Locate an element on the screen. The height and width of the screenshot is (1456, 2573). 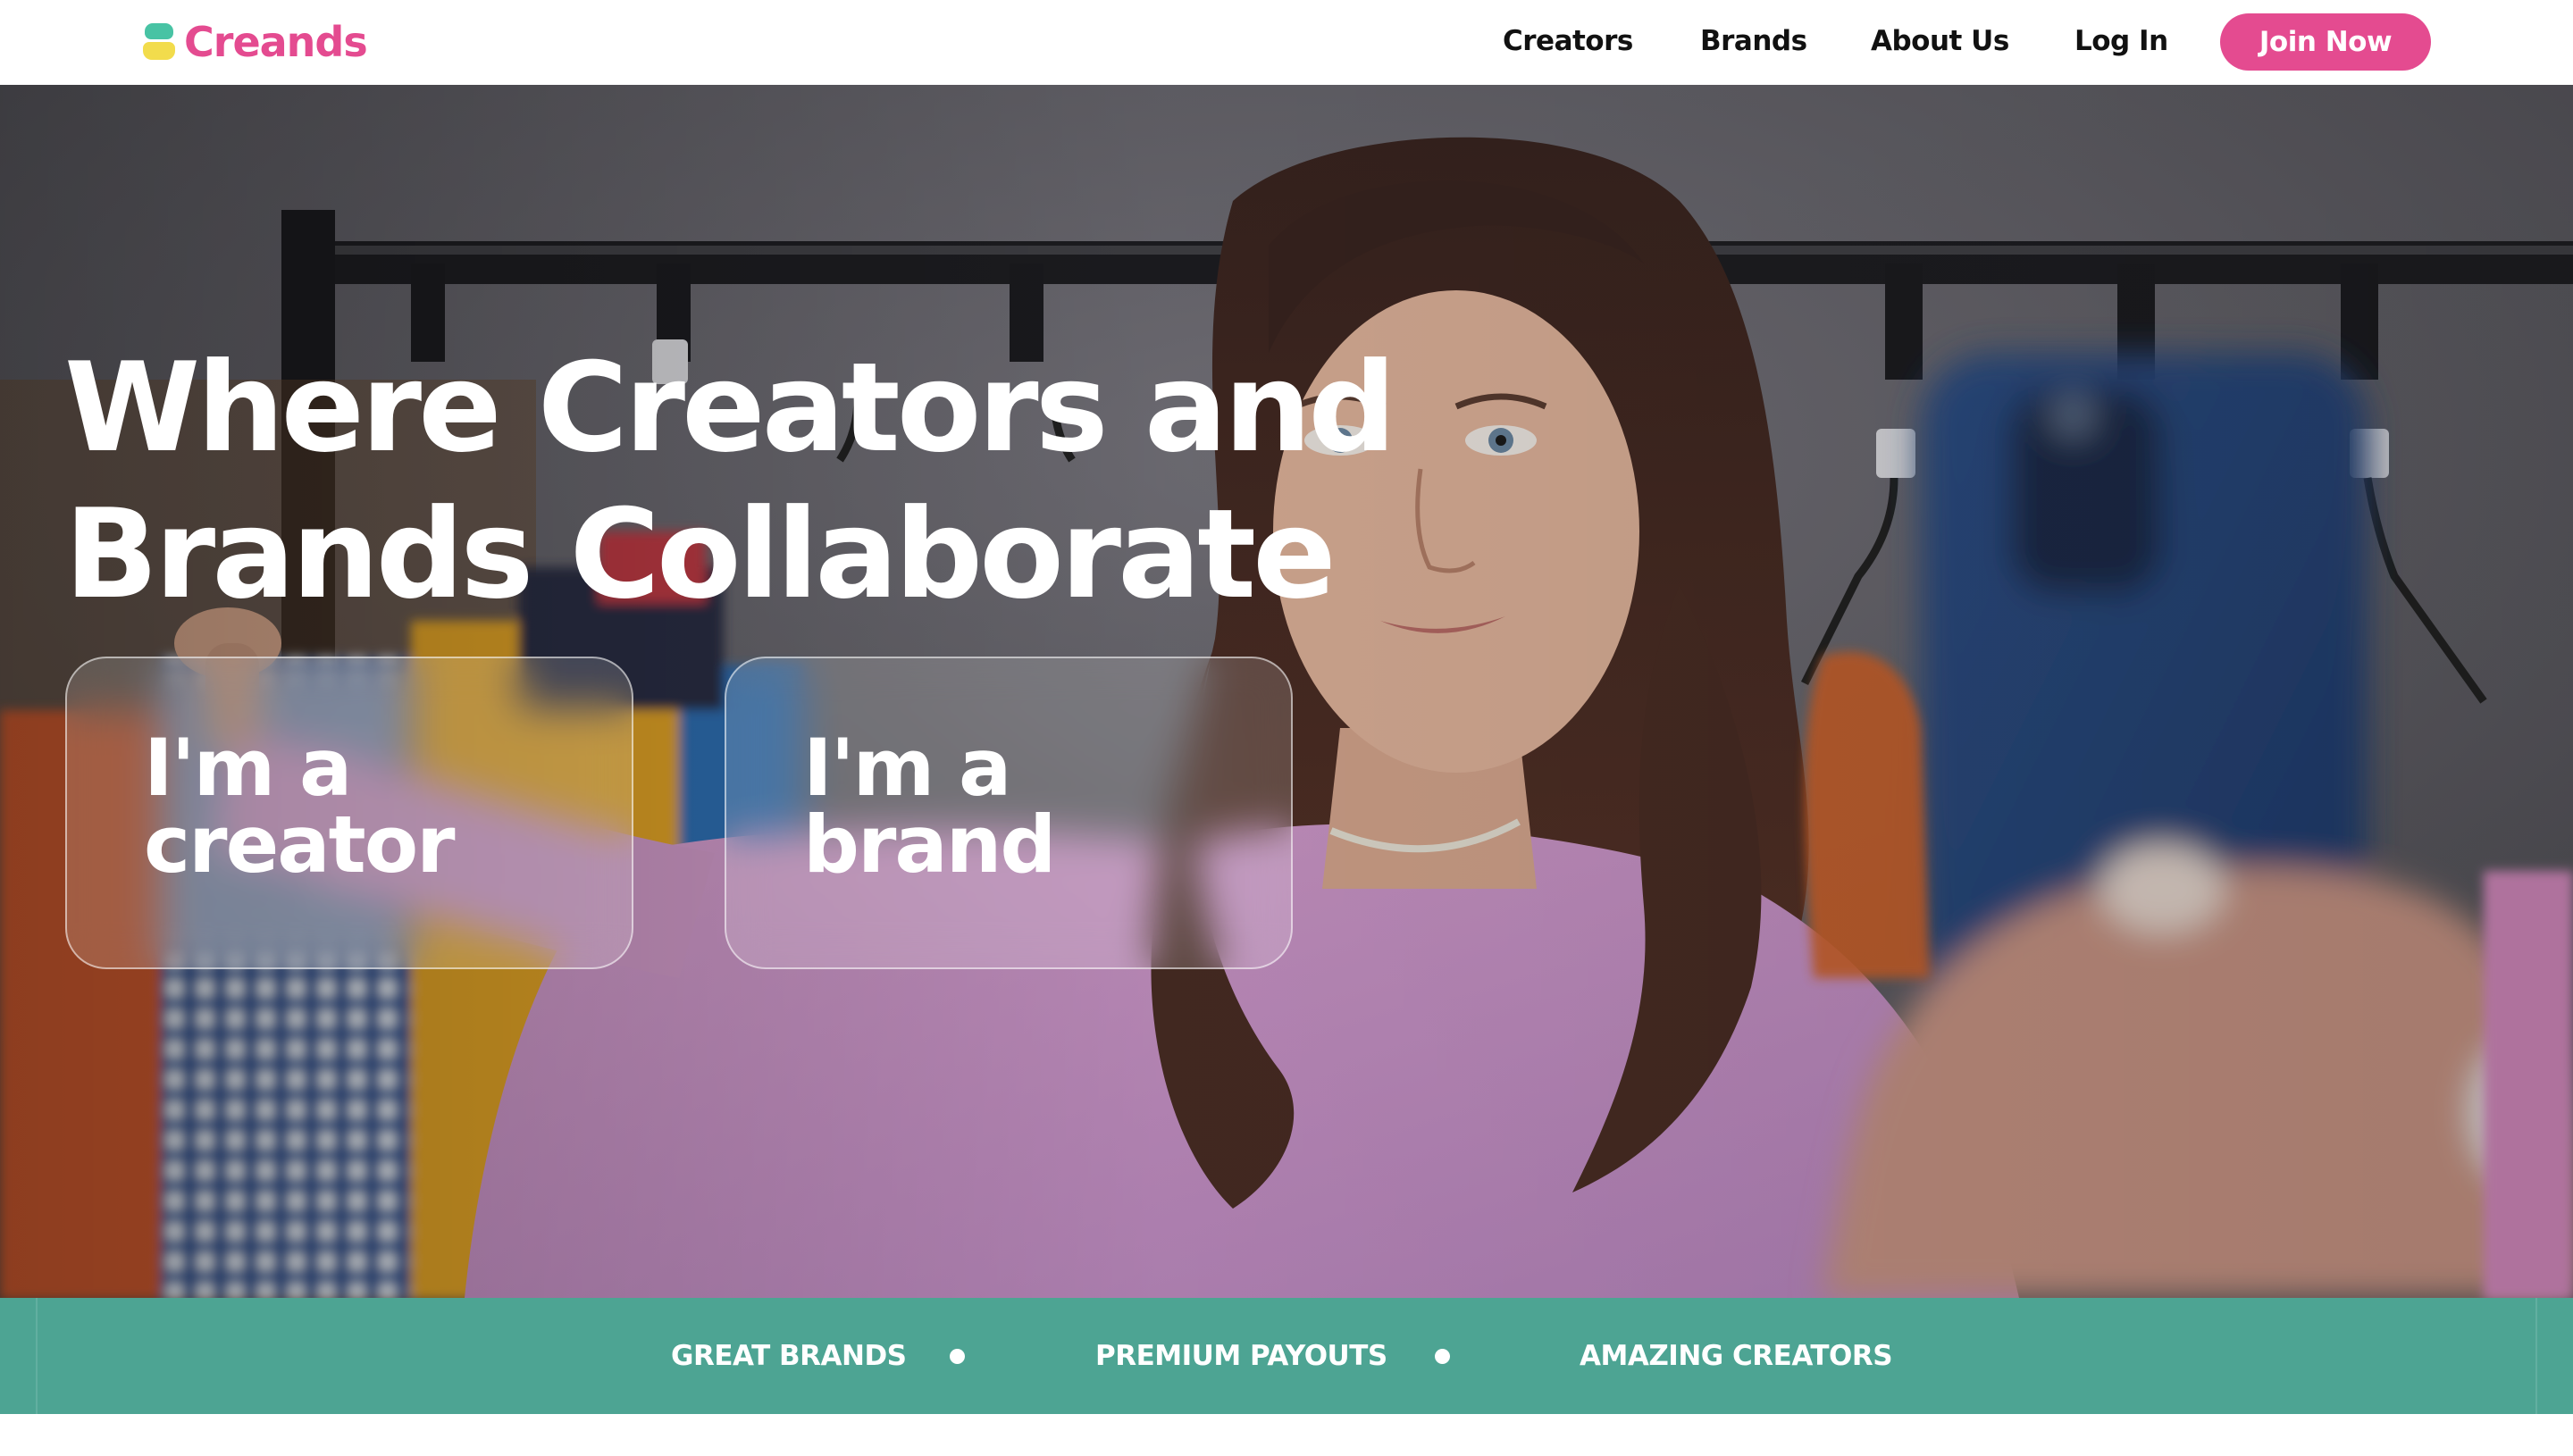
brand-card-line-1: I'm a is located at coordinates (907, 768).